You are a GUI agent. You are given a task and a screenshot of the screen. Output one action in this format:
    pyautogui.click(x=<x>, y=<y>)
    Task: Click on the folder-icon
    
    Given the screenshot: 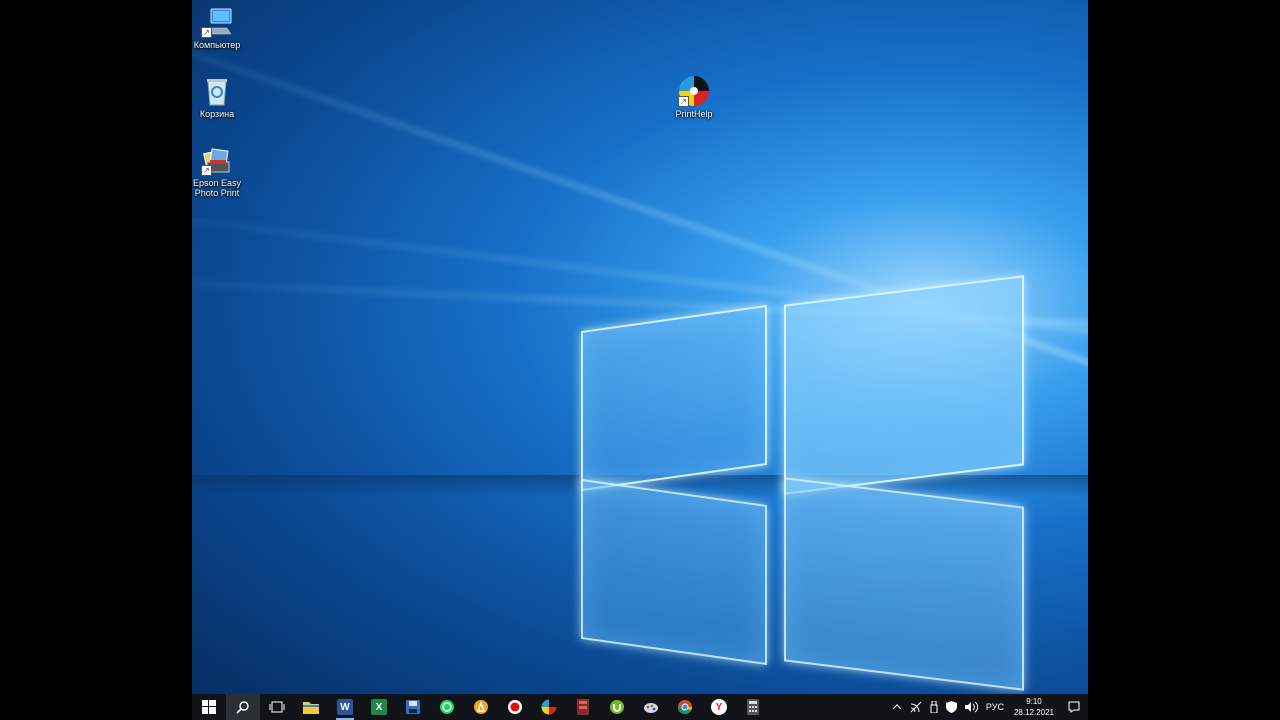 What is the action you would take?
    pyautogui.click(x=311, y=708)
    